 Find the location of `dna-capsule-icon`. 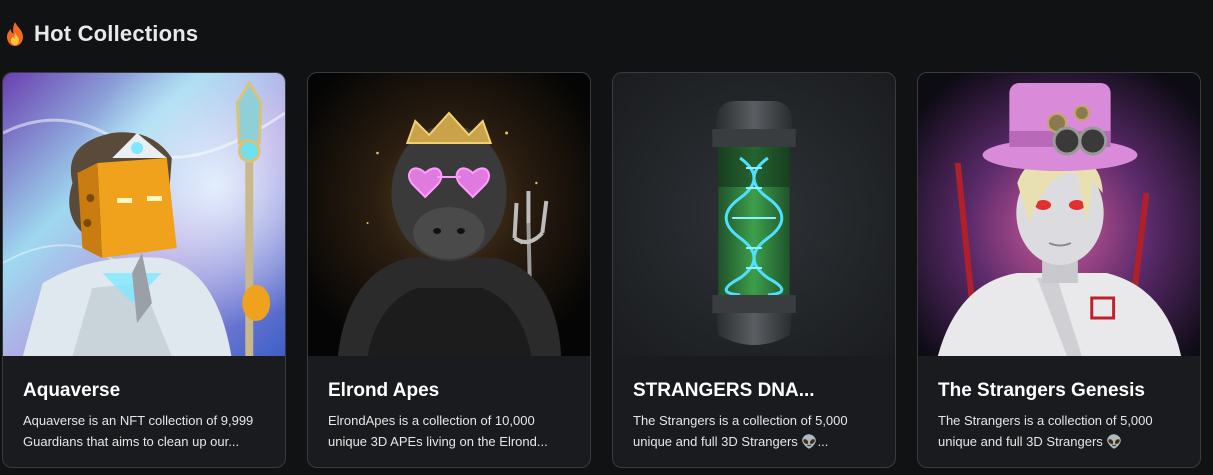

dna-capsule-icon is located at coordinates (754, 214).